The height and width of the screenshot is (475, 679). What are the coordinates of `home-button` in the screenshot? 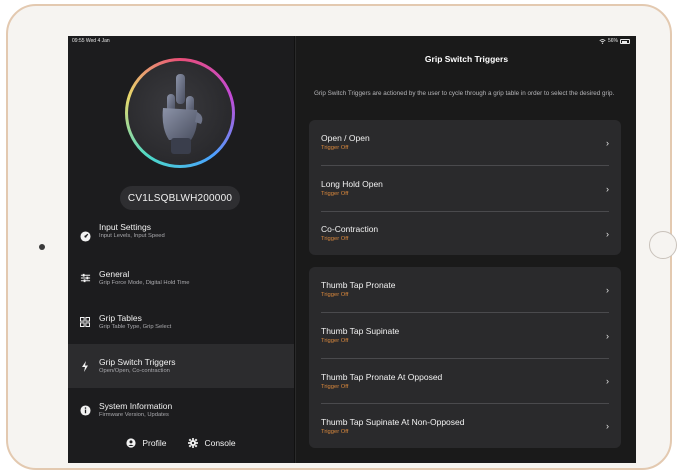 It's located at (663, 245).